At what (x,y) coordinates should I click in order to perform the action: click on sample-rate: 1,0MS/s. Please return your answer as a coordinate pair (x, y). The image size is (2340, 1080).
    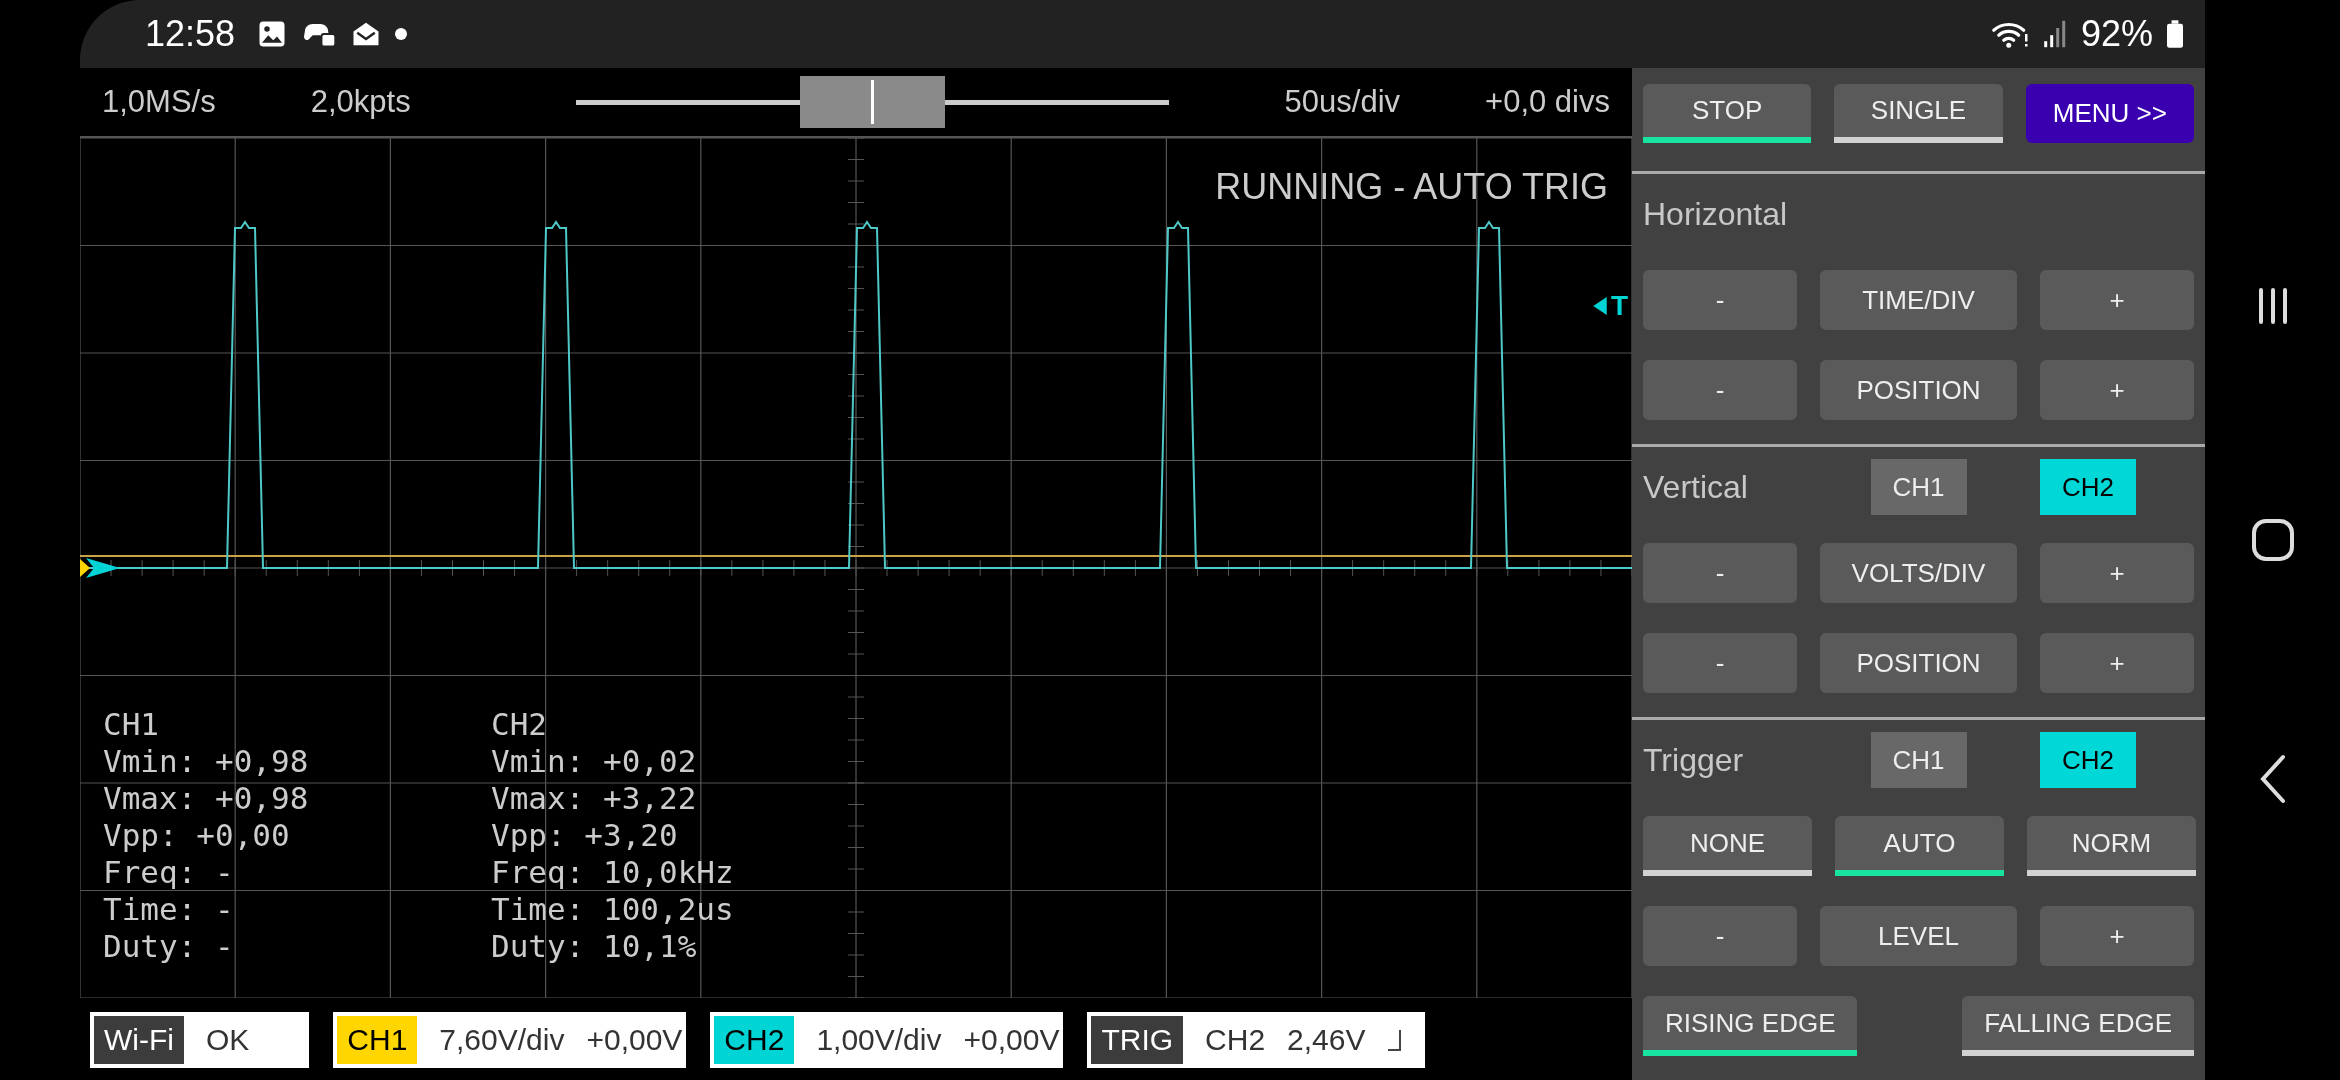
    Looking at the image, I should click on (159, 102).